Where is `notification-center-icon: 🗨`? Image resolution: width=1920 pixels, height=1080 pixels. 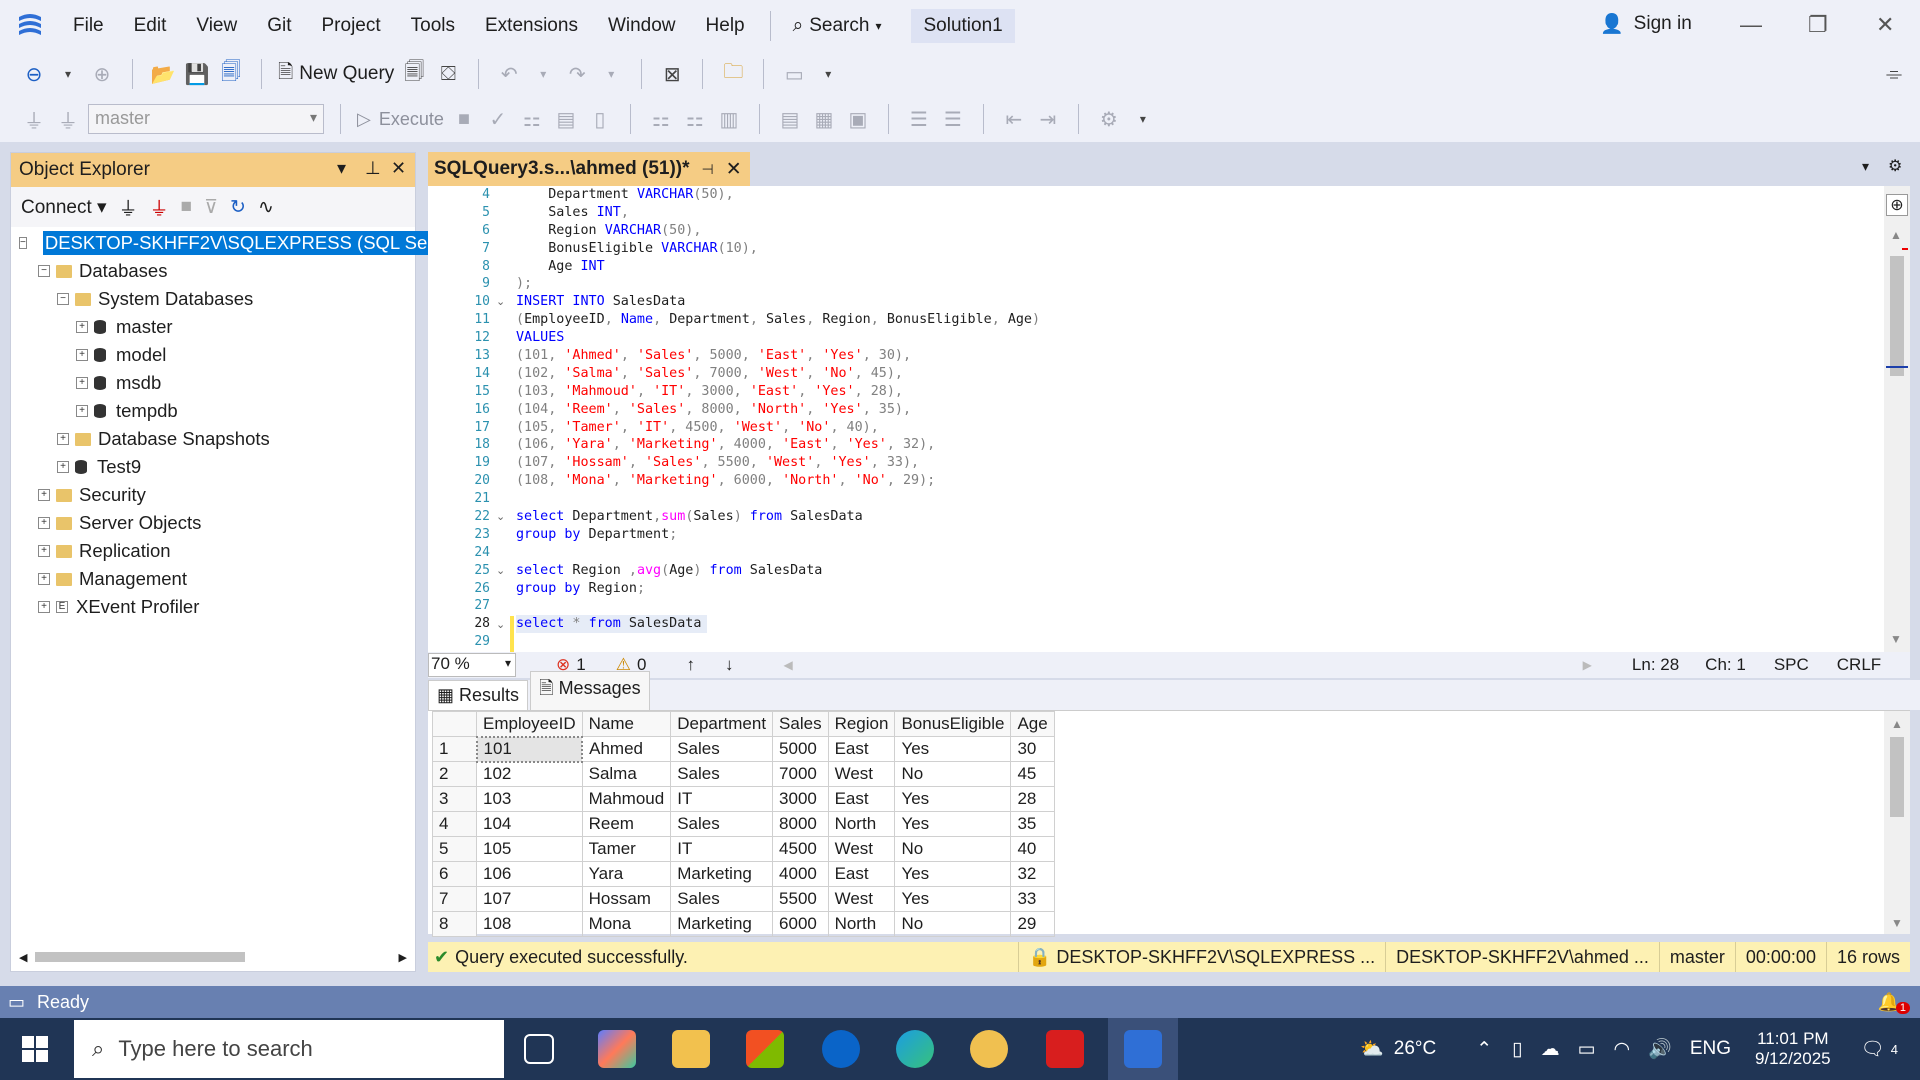
notification-center-icon: 🗨 is located at coordinates (1873, 1049).